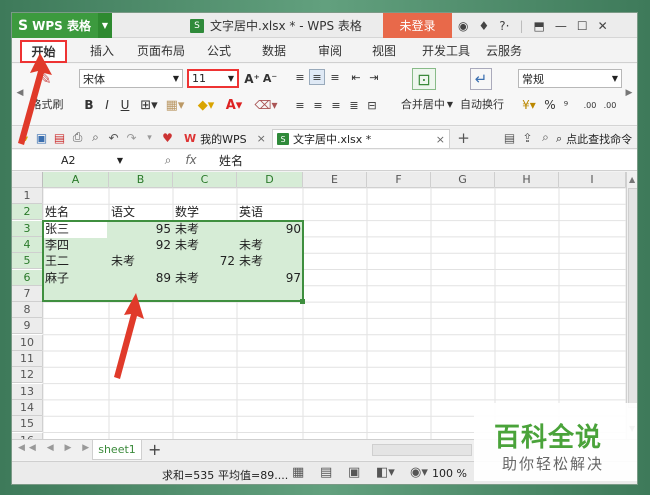 This screenshot has height=495, width=650. I want to click on export-pdf-icon: ▤, so click(59, 137).